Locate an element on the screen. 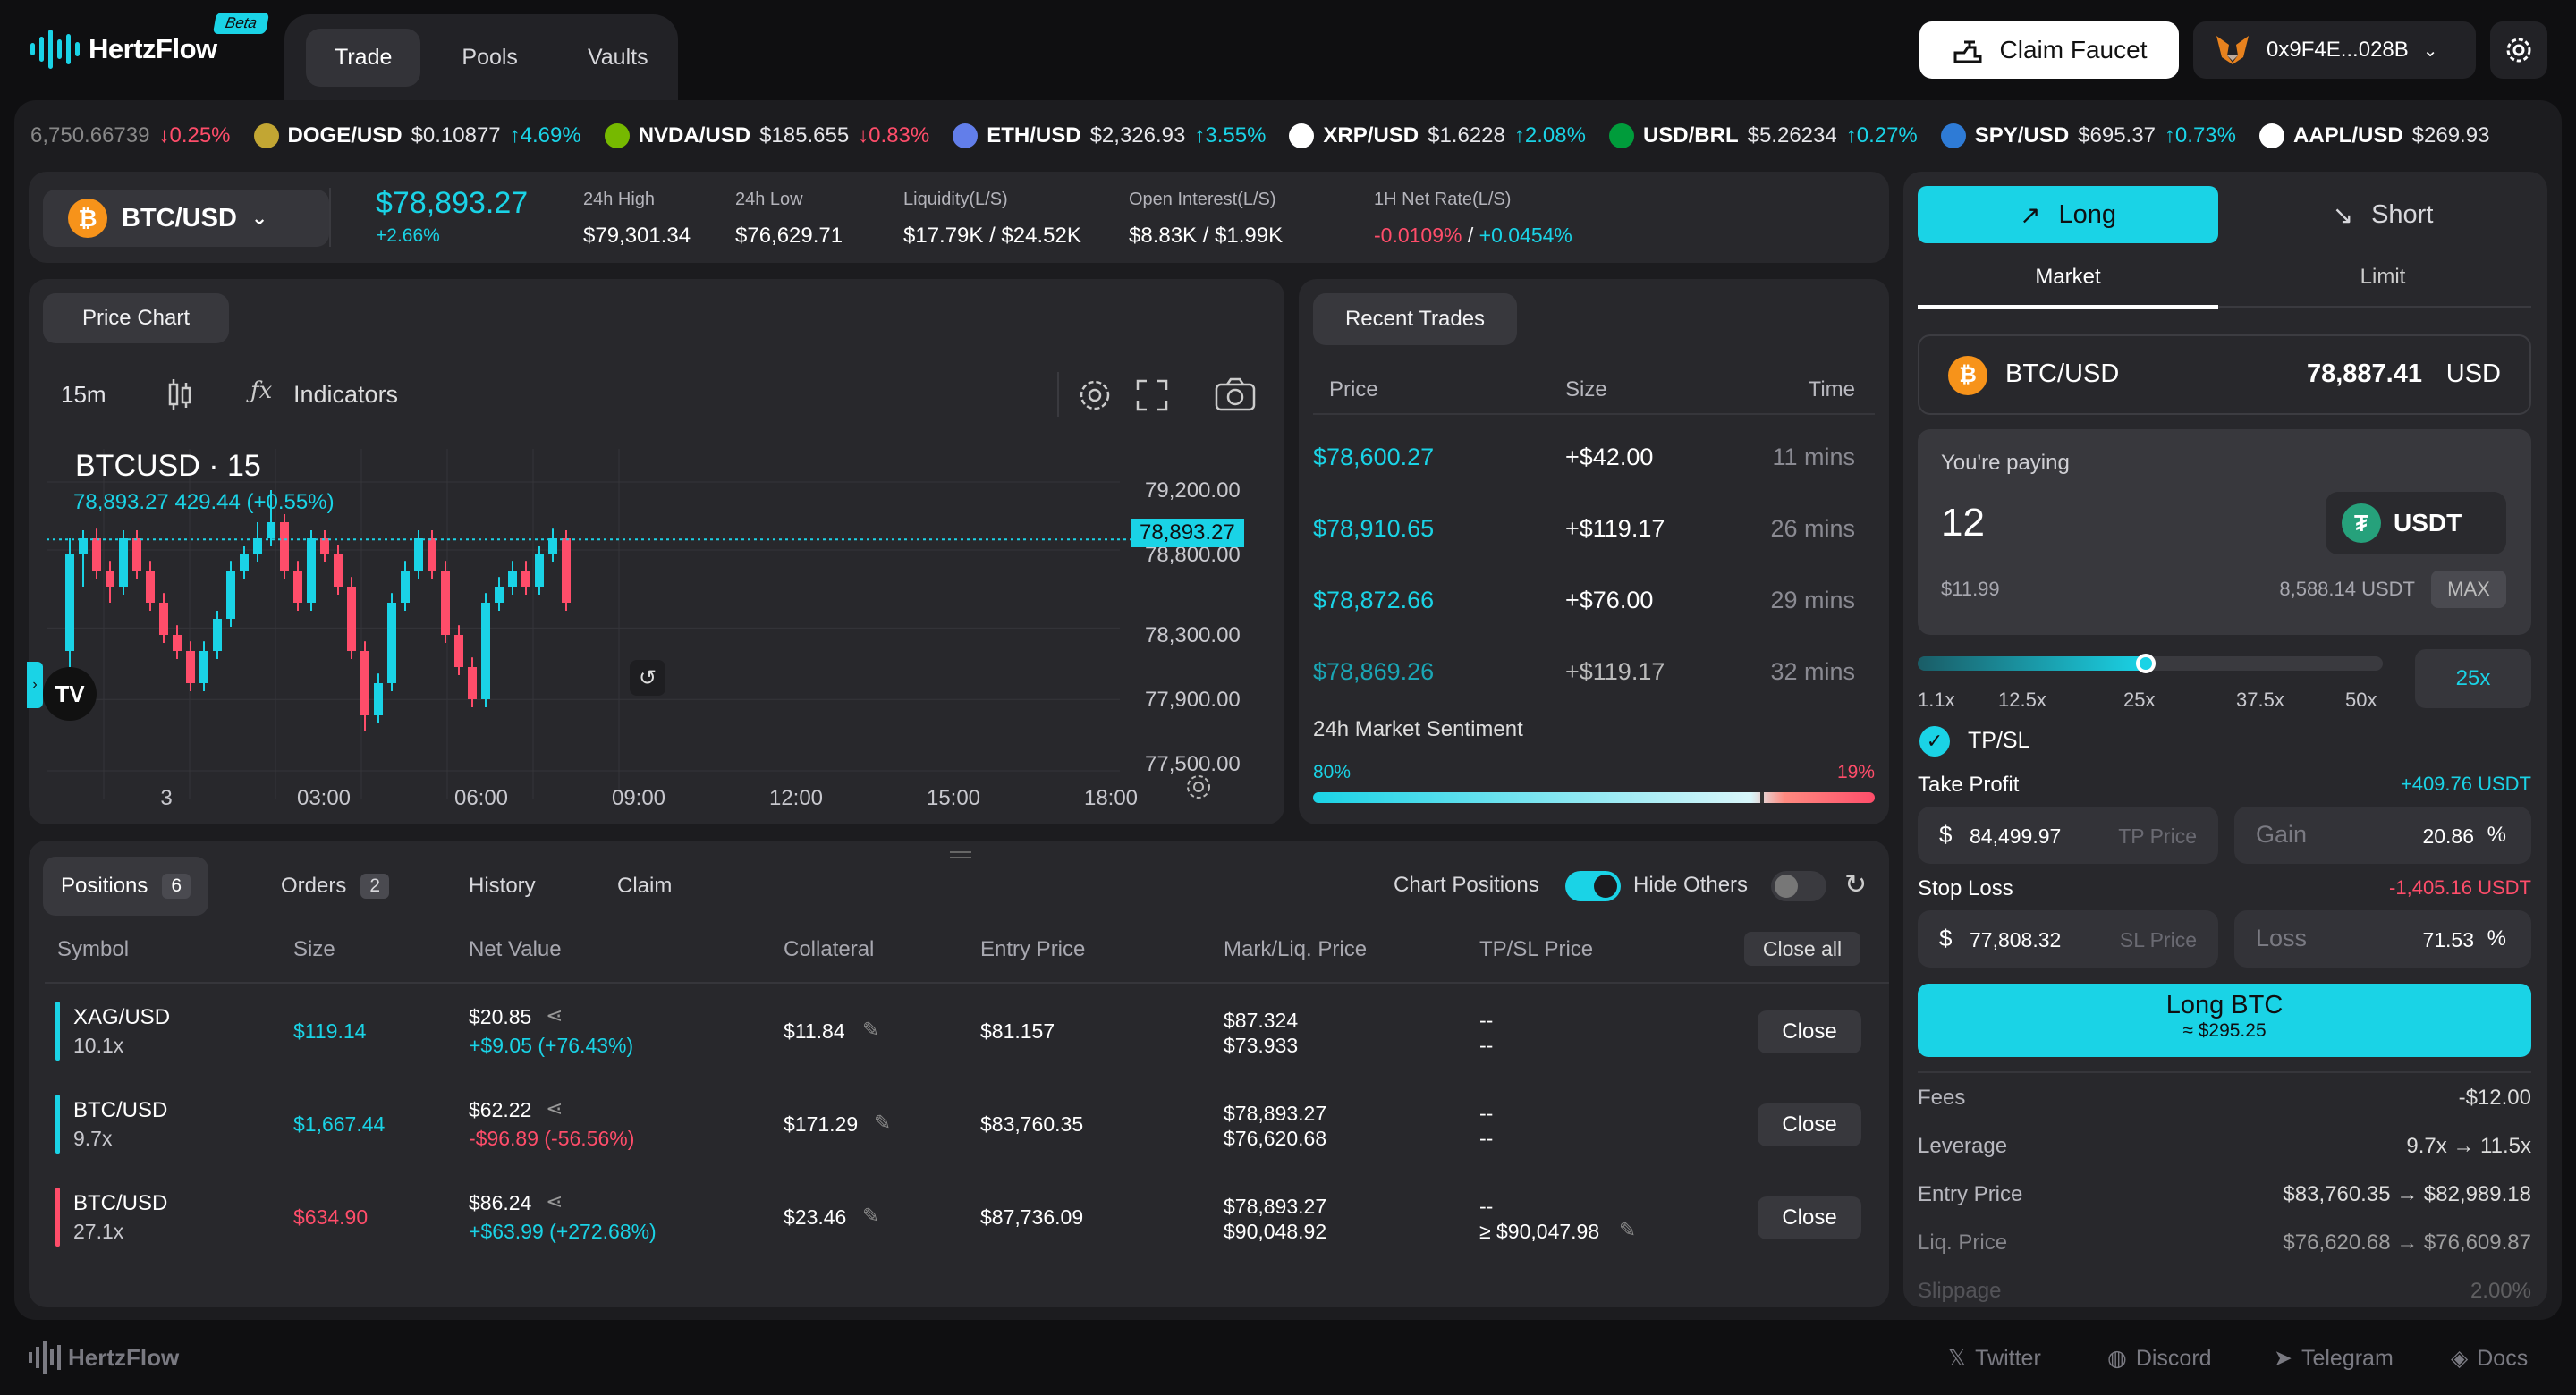 The height and width of the screenshot is (1395, 2576). price-change: +2.66% is located at coordinates (408, 235).